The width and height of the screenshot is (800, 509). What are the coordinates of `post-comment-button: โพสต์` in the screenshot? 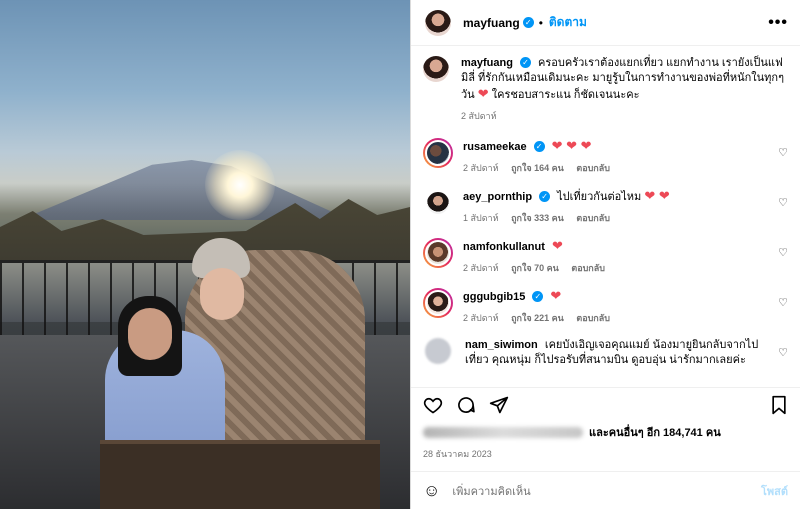 It's located at (774, 491).